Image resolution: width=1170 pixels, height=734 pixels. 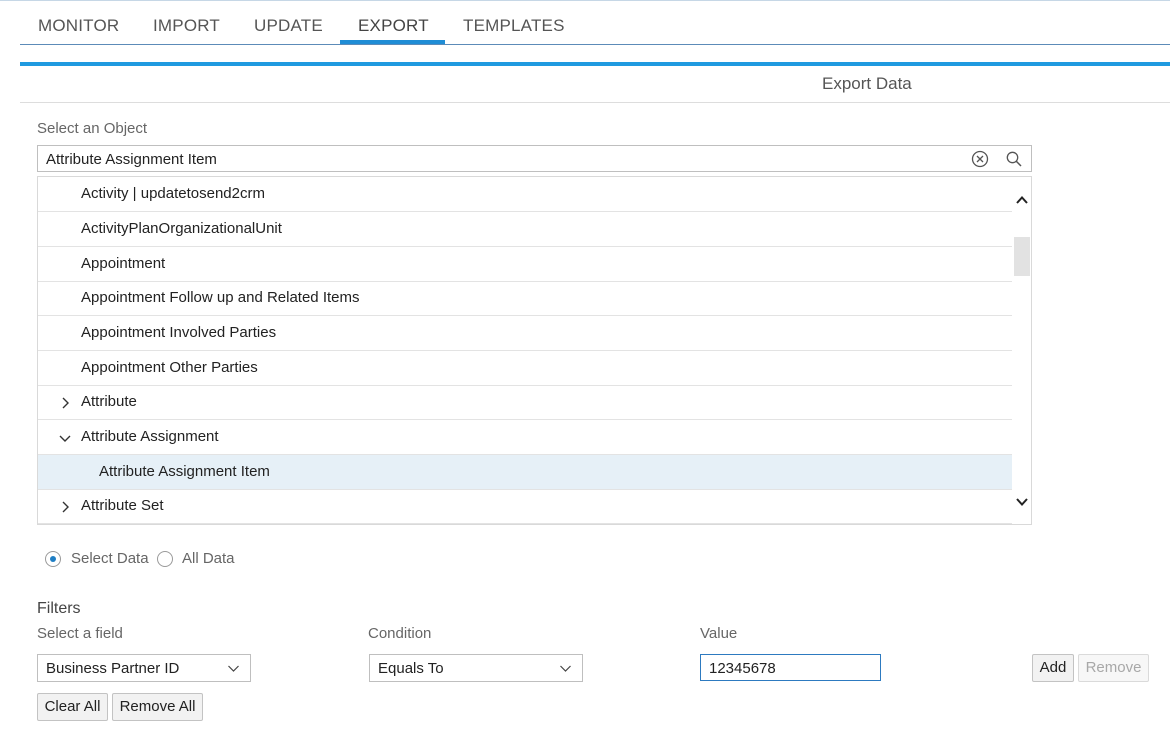 What do you see at coordinates (1053, 668) in the screenshot?
I see `add-button: Add` at bounding box center [1053, 668].